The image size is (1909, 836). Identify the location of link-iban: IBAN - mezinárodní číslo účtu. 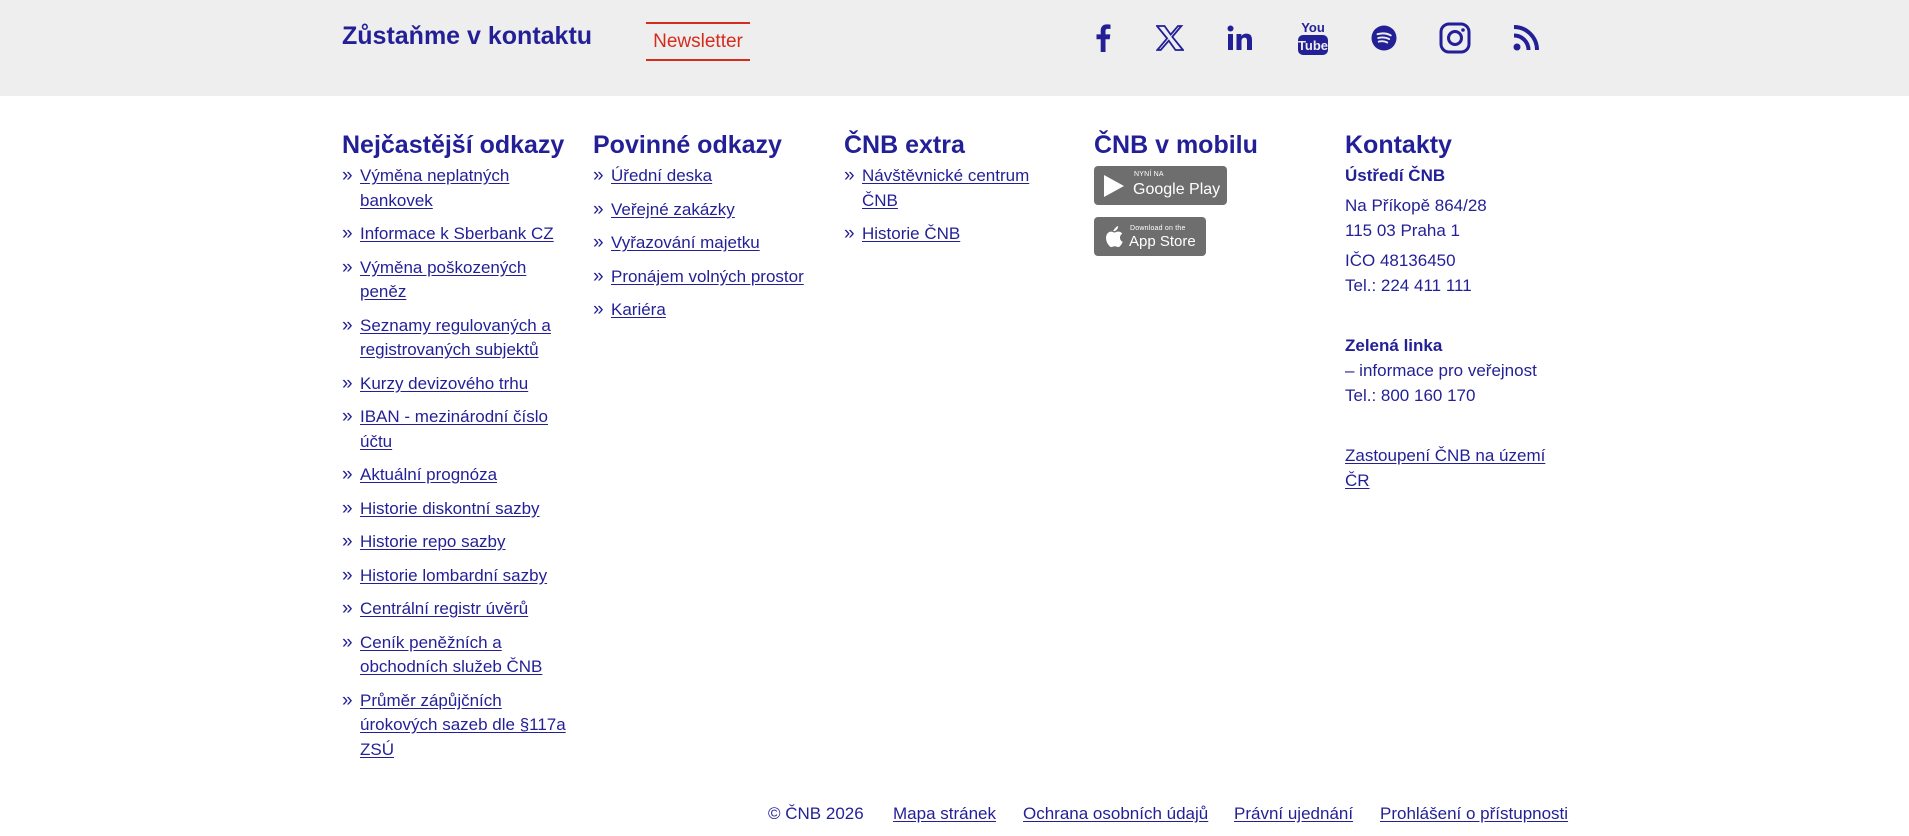
(454, 429).